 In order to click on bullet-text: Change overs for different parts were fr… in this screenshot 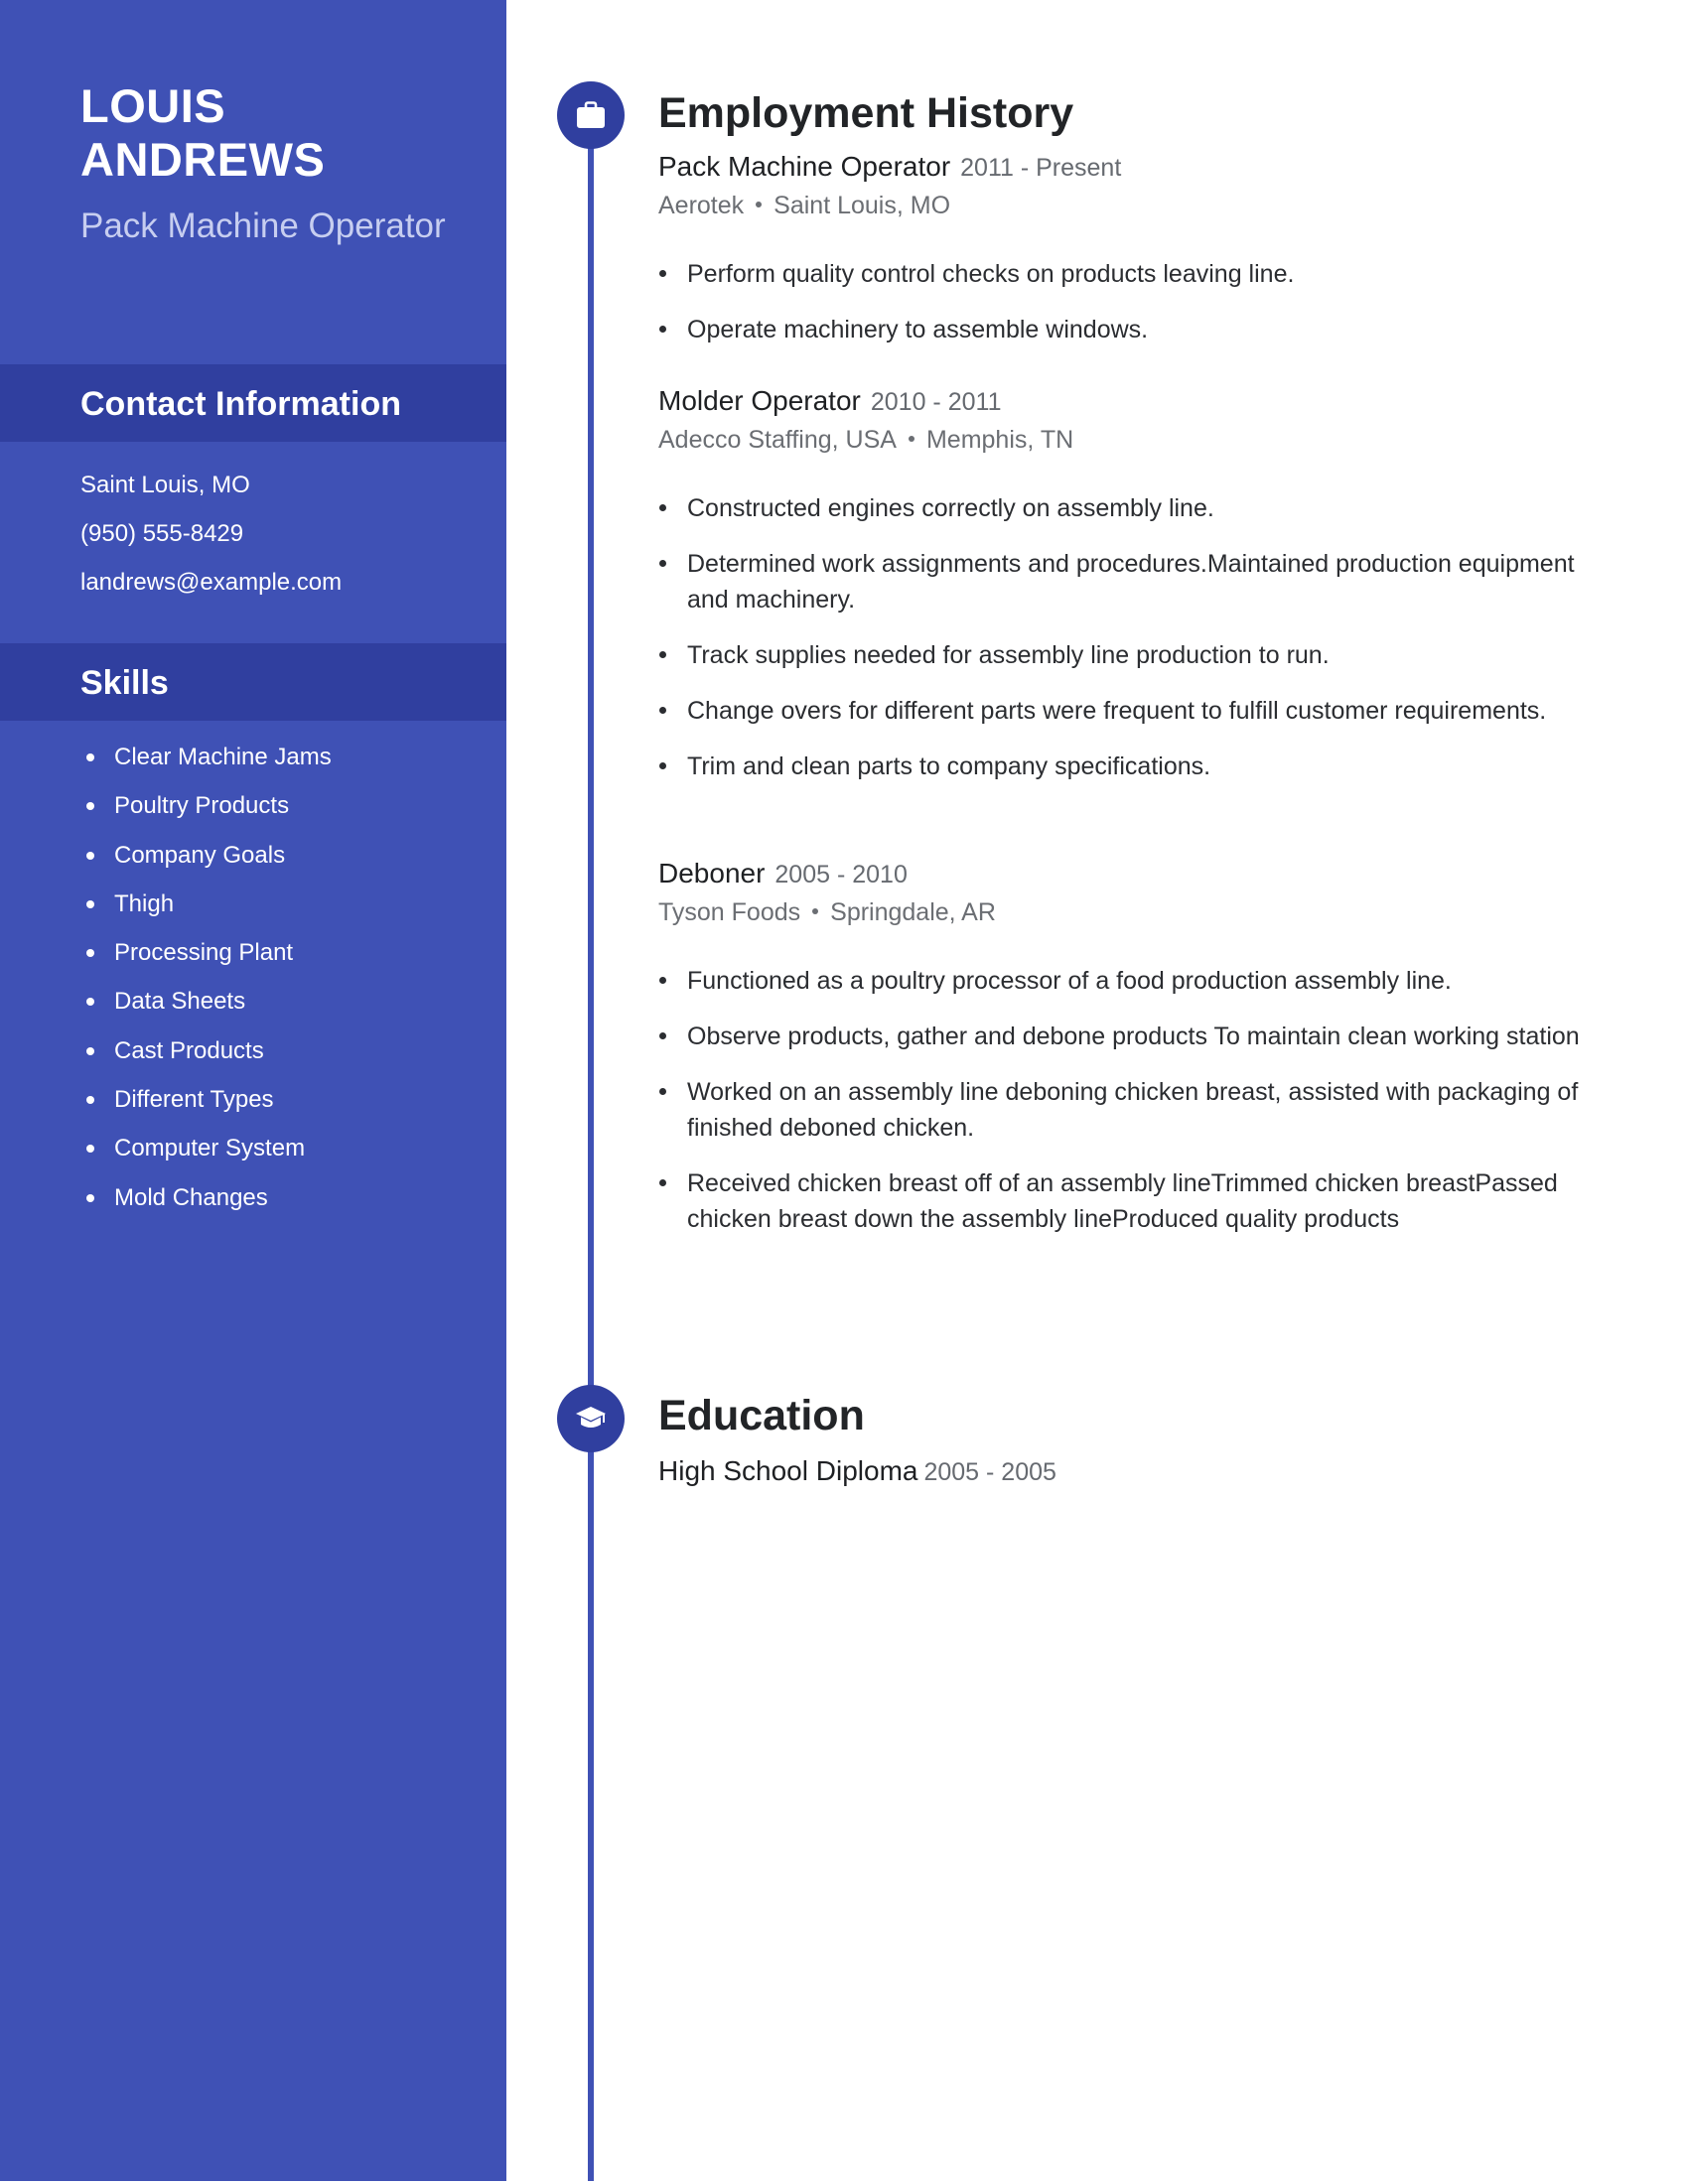, I will do `click(1117, 711)`.